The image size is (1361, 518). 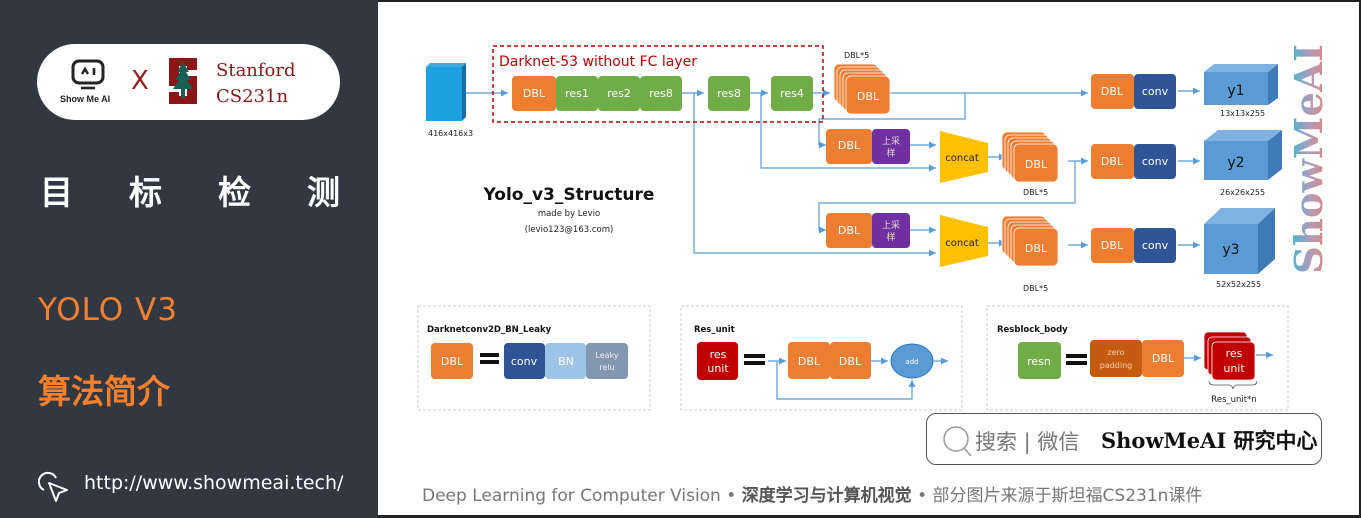 I want to click on svg-text: y2, so click(x=1235, y=163).